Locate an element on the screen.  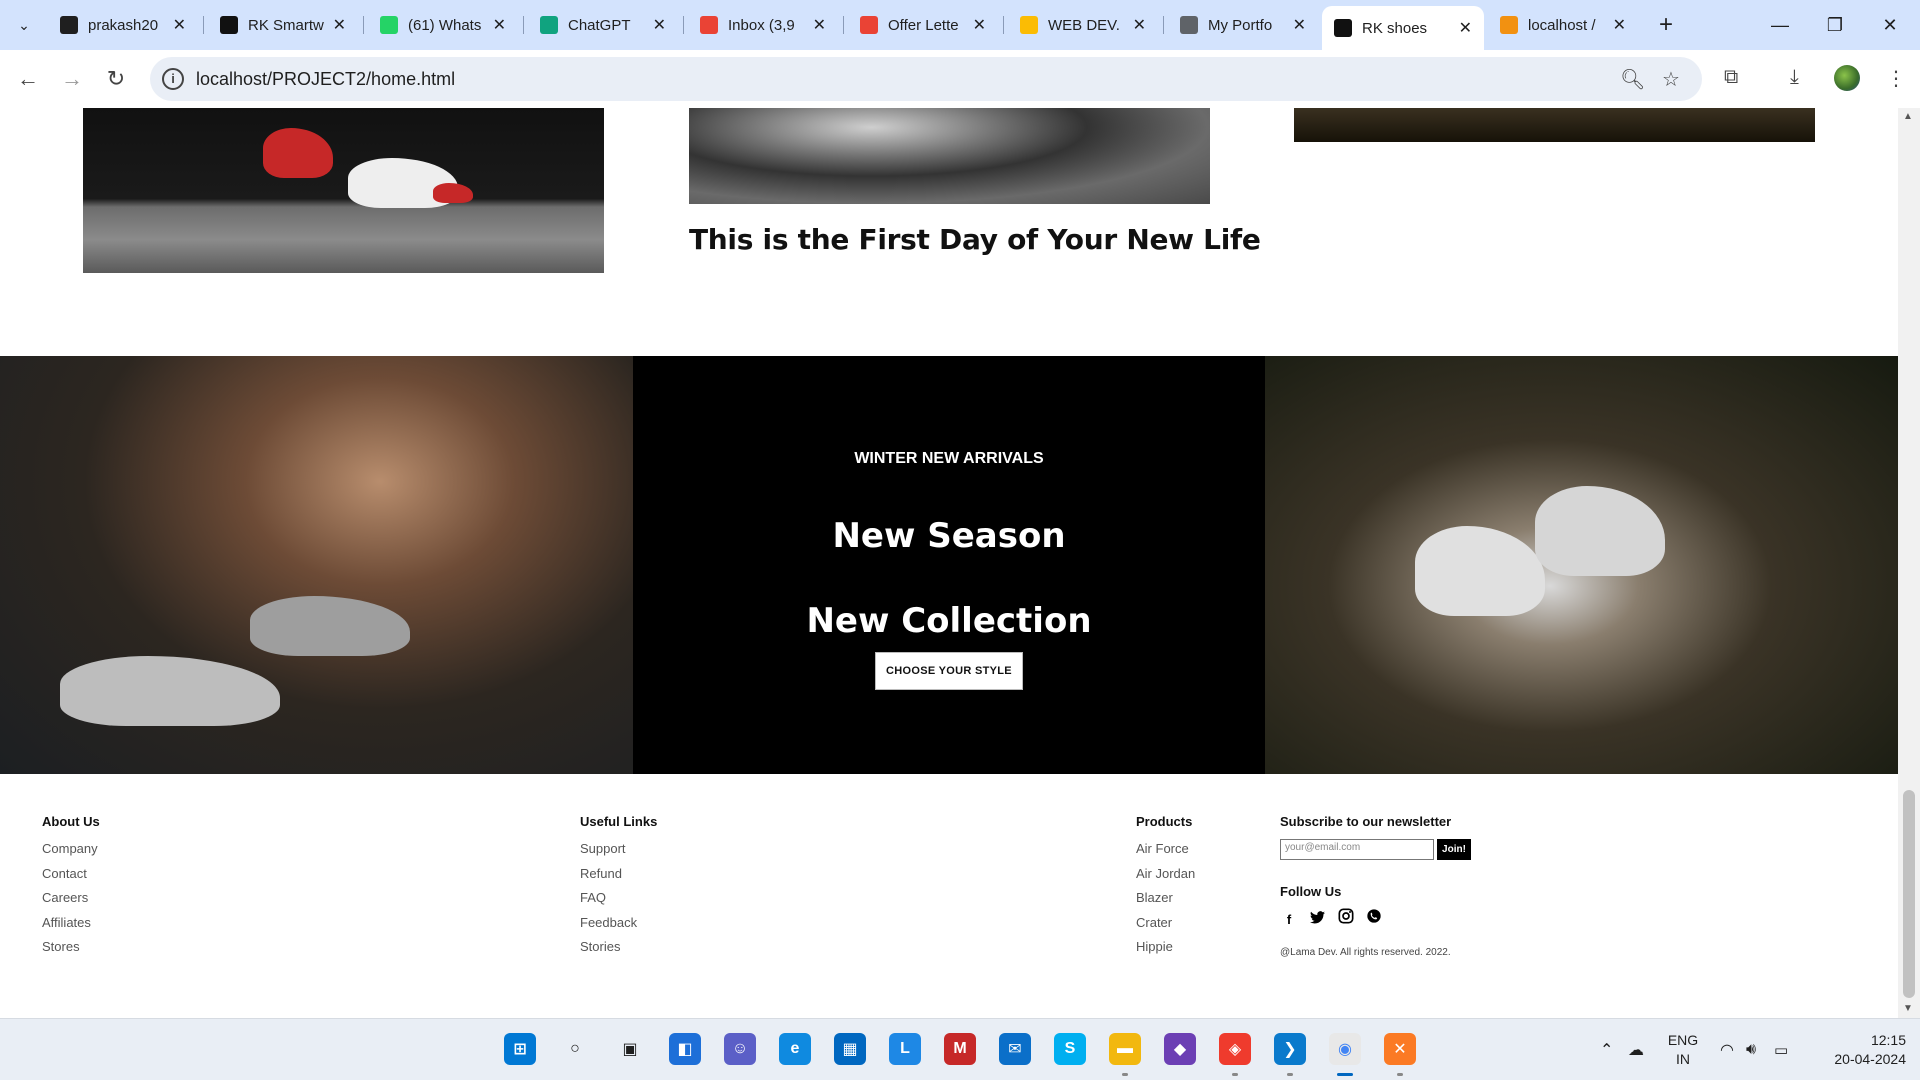
battery-icon: ▭ is located at coordinates (1781, 1050).